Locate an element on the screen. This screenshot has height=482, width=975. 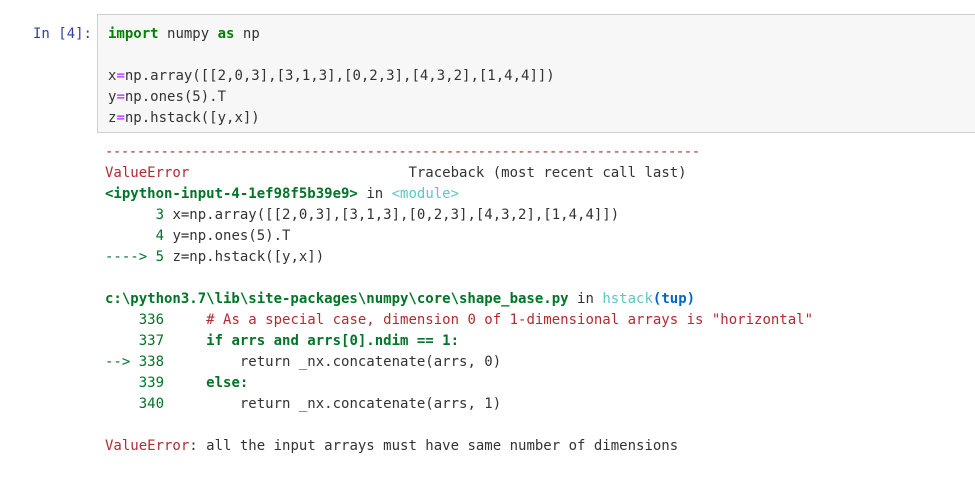
module-name: numpy is located at coordinates (188, 34).